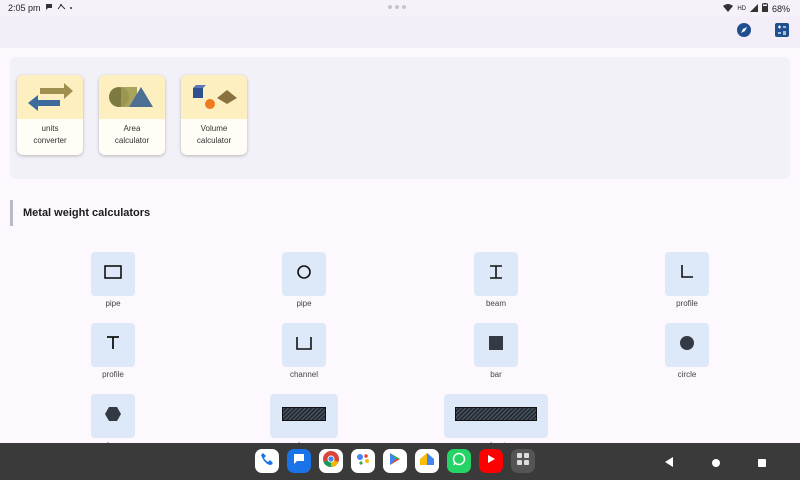 This screenshot has height=480, width=800. Describe the element at coordinates (400, 32) in the screenshot. I see `top-app-bar` at that location.